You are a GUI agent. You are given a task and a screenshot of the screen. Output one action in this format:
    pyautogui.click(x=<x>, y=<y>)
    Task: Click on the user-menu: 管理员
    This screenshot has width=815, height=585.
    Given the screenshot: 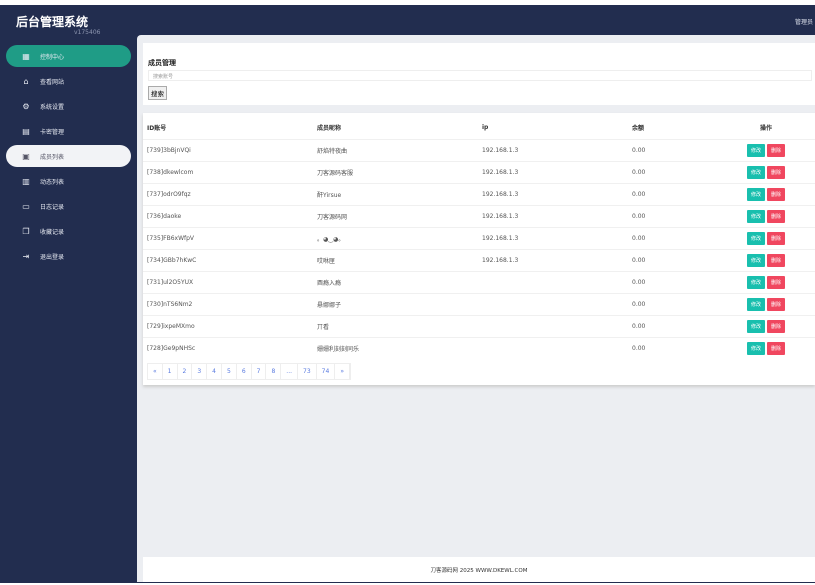 What is the action you would take?
    pyautogui.click(x=804, y=21)
    